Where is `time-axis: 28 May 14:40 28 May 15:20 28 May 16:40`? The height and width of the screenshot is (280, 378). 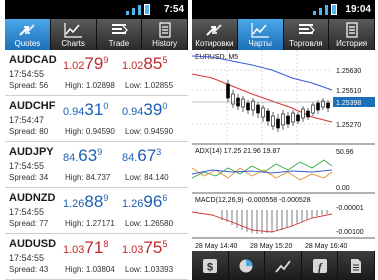 time-axis: 28 May 14:40 28 May 15:20 28 May 16:40 is located at coordinates (271, 246).